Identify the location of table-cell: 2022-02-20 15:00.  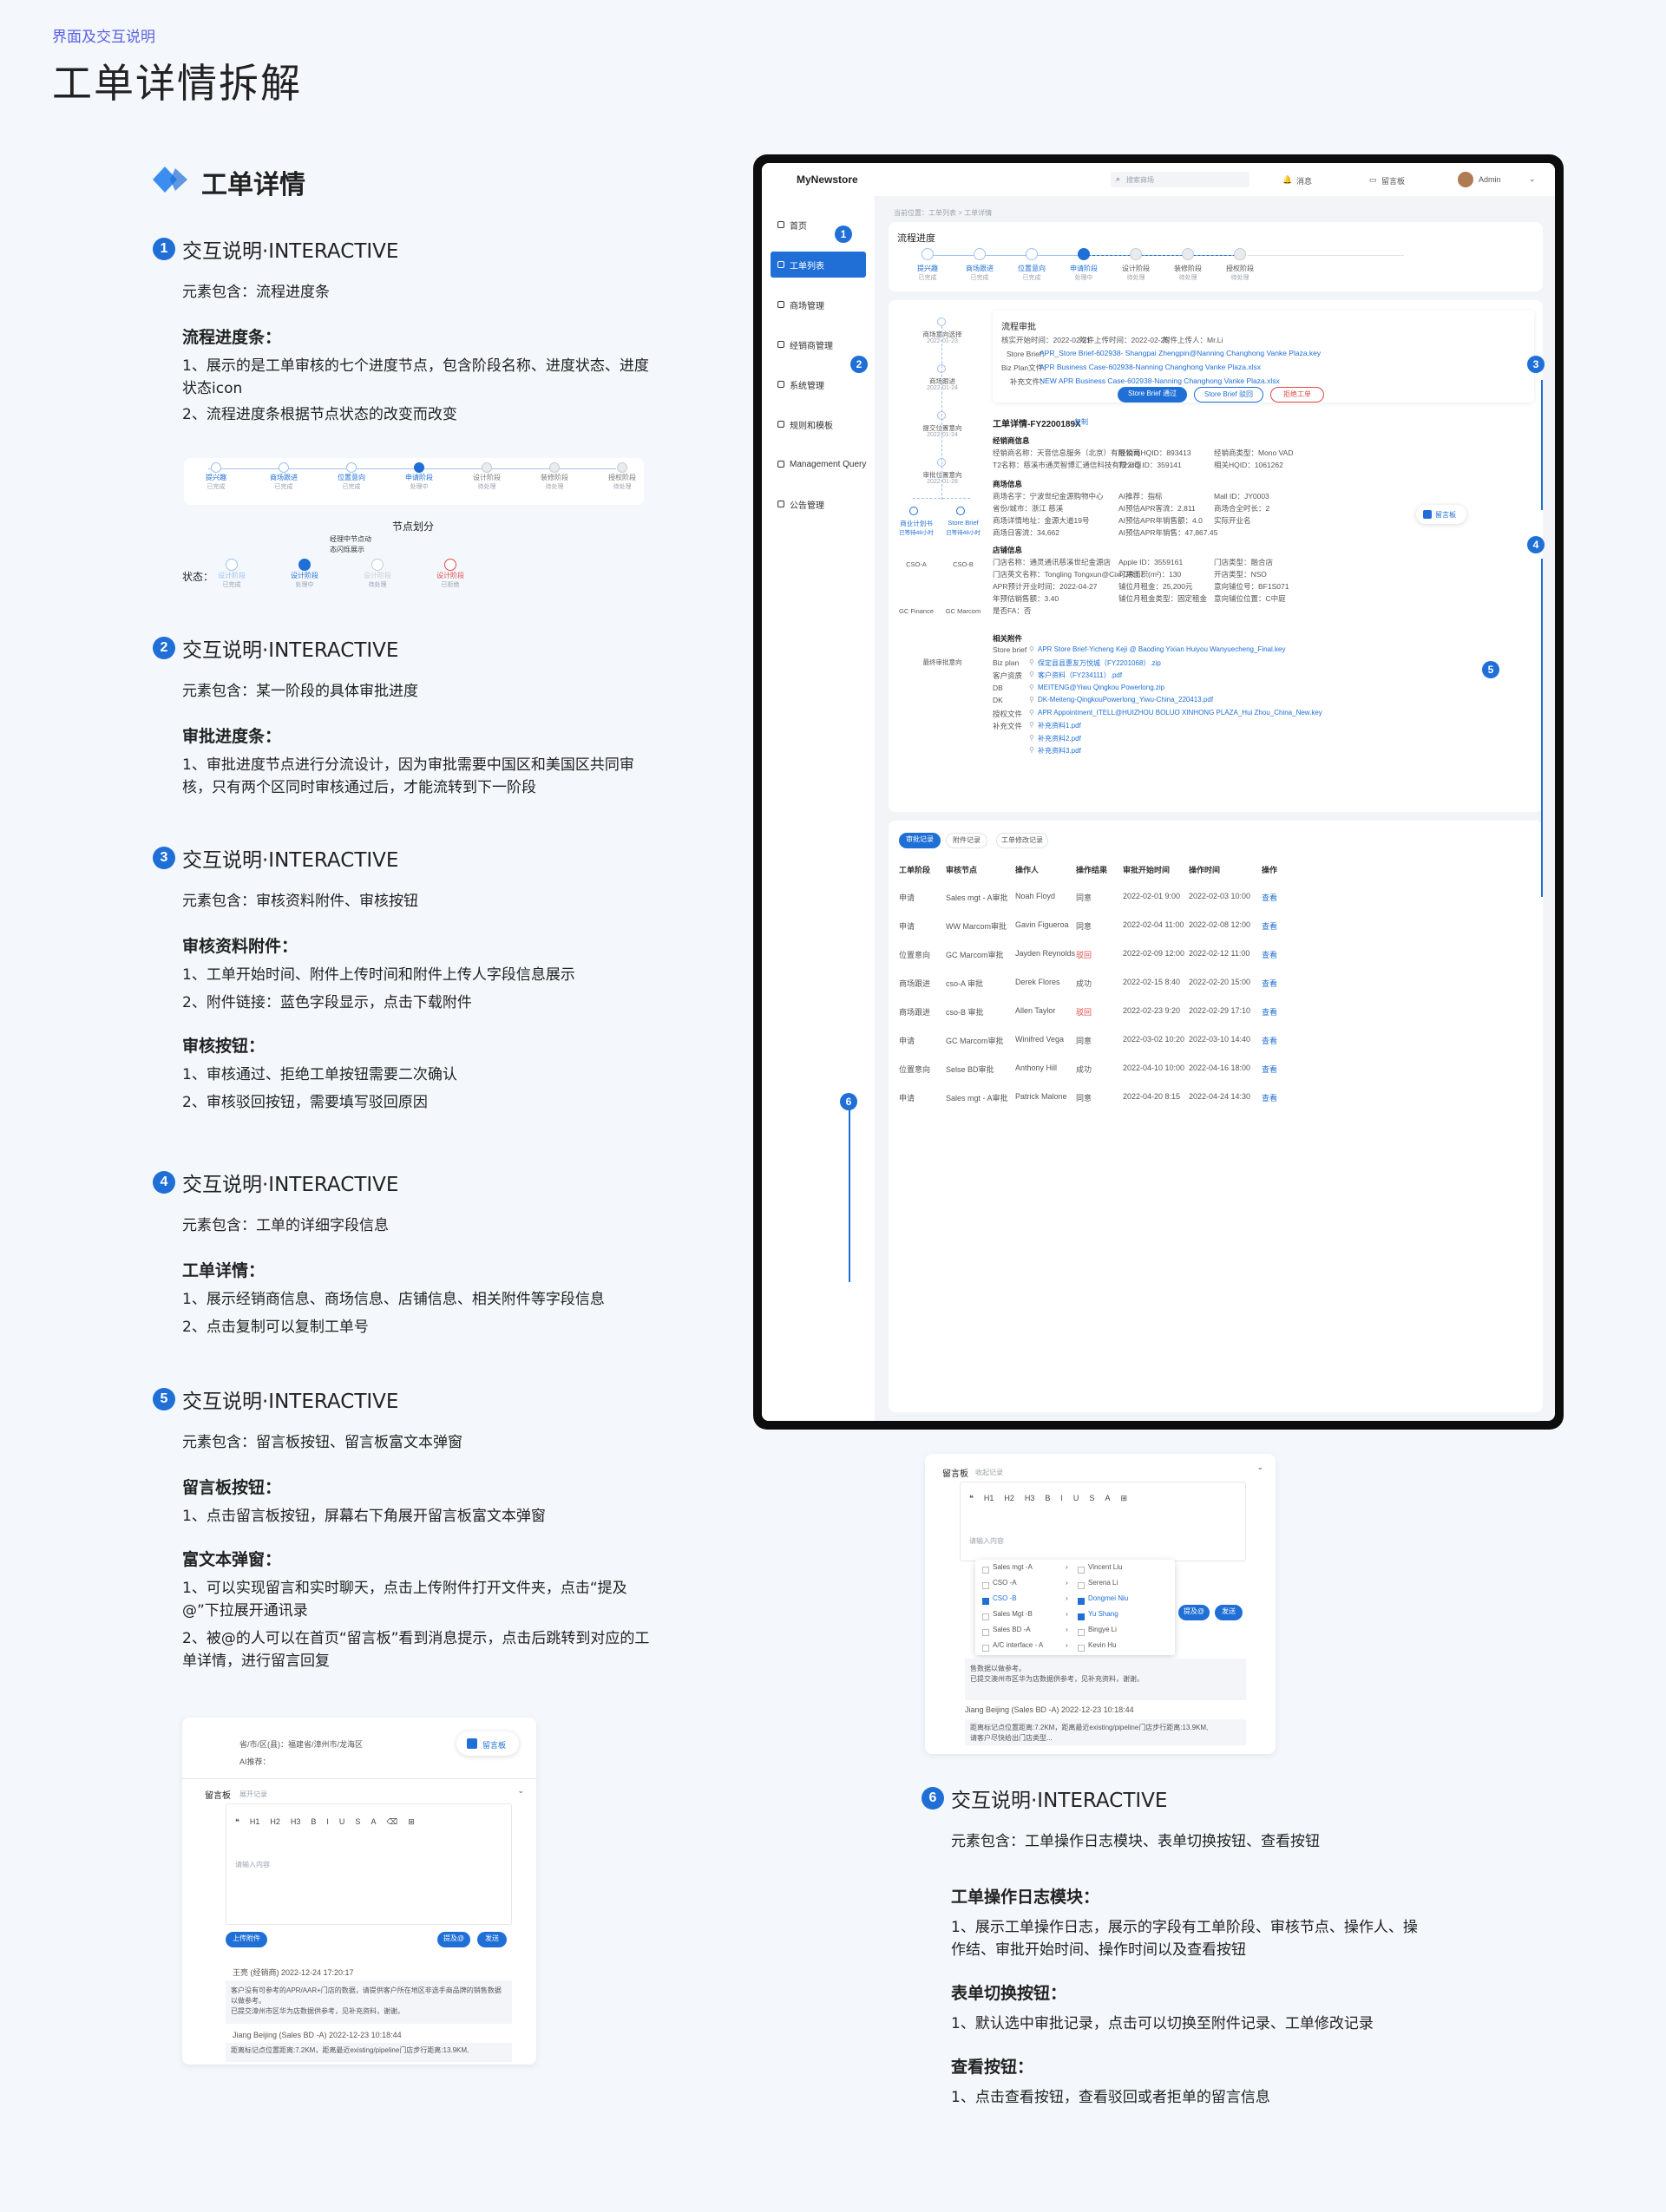
(1220, 982).